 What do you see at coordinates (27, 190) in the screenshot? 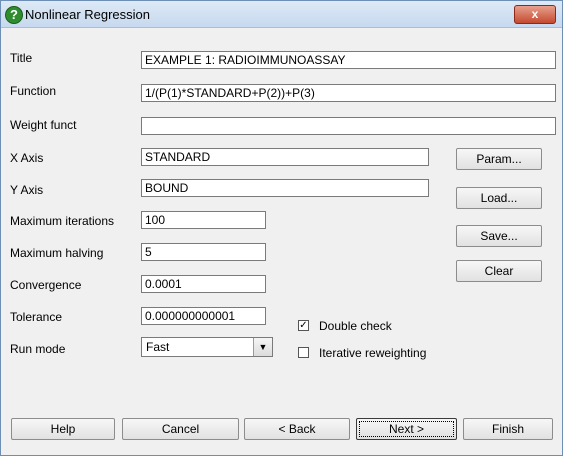
I see `y-axis-label: Y Axis` at bounding box center [27, 190].